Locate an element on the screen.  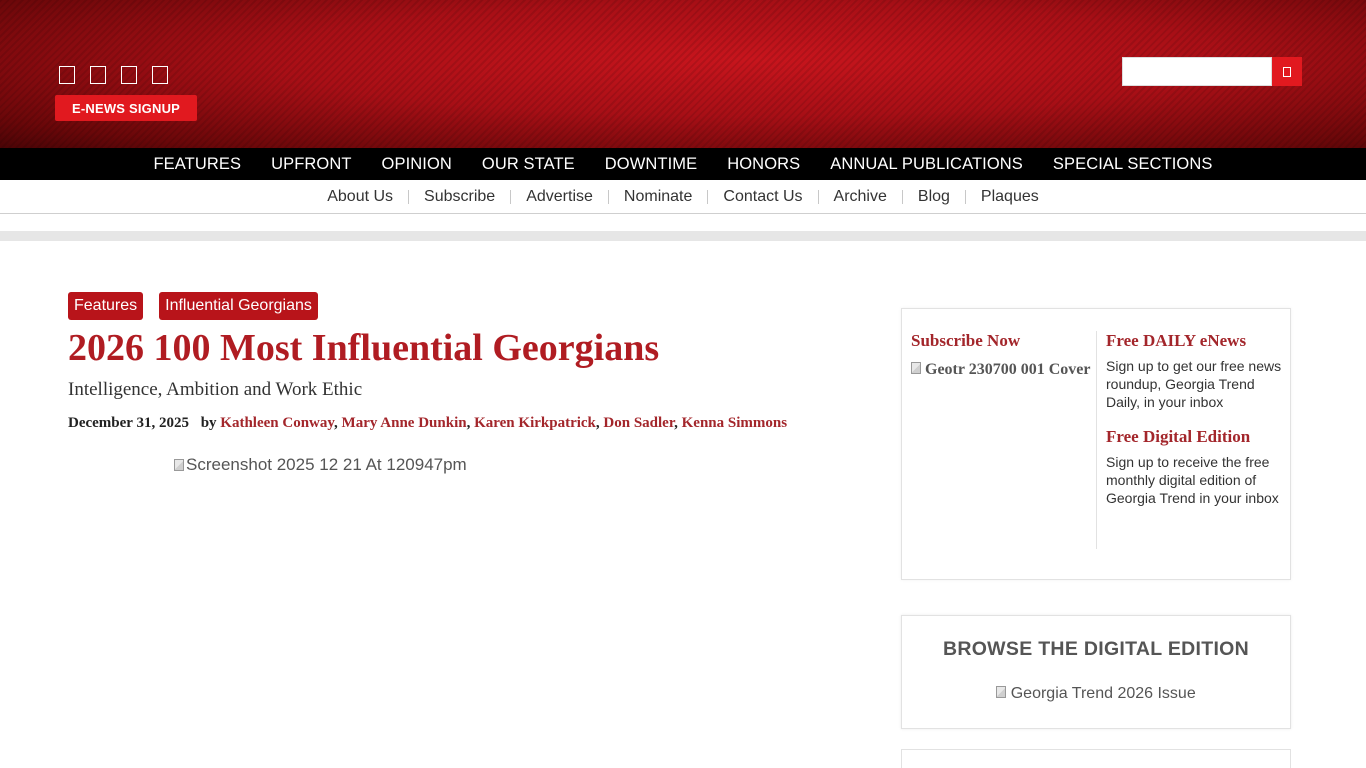
search-button is located at coordinates (1287, 71).